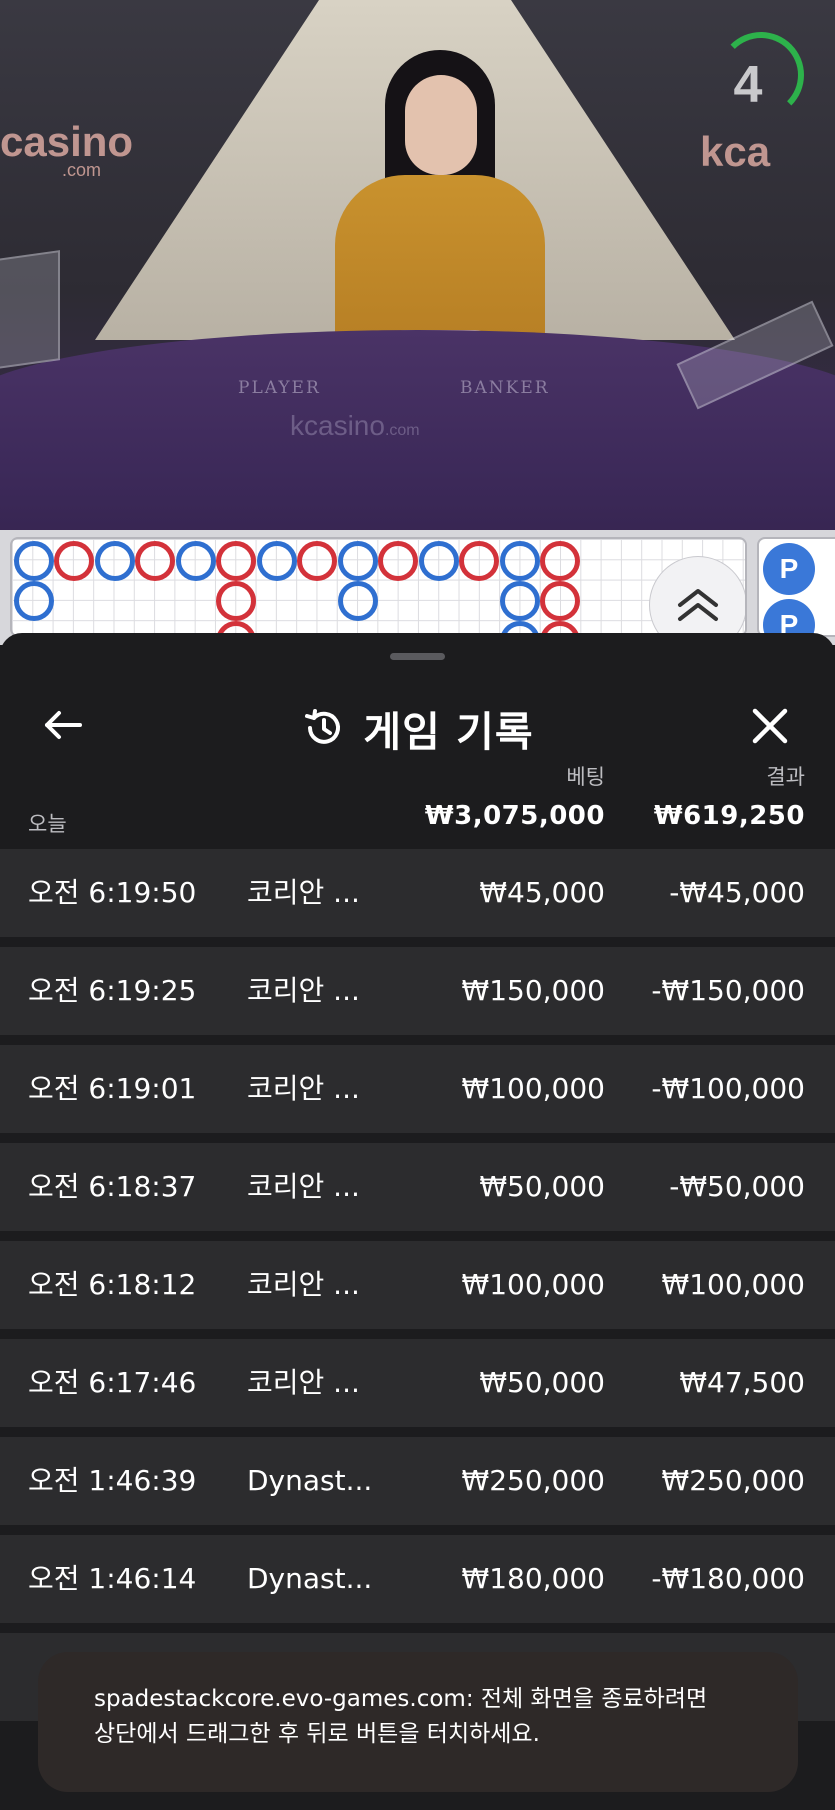 Image resolution: width=835 pixels, height=1810 pixels. What do you see at coordinates (112, 990) in the screenshot?
I see `row-time: 오전 6:19:25` at bounding box center [112, 990].